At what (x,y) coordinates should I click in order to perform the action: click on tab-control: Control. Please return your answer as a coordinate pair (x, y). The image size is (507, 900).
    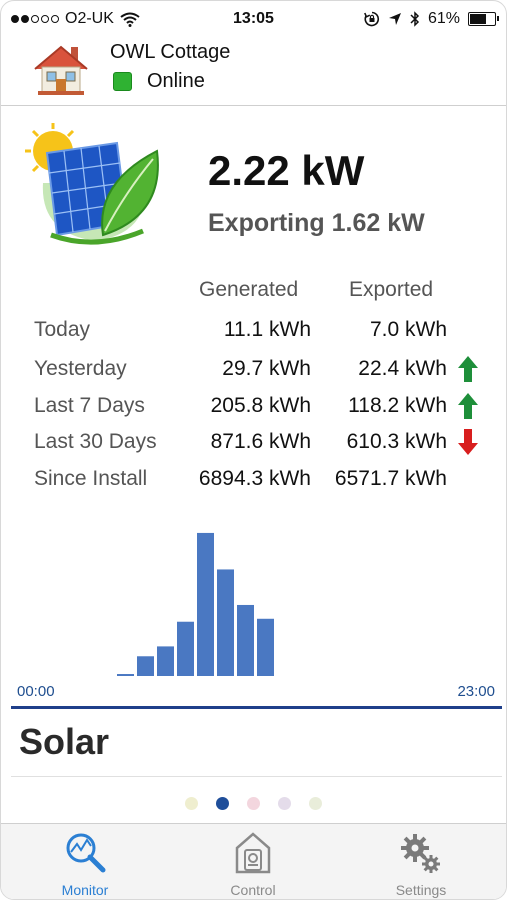
    Looking at the image, I should click on (253, 861).